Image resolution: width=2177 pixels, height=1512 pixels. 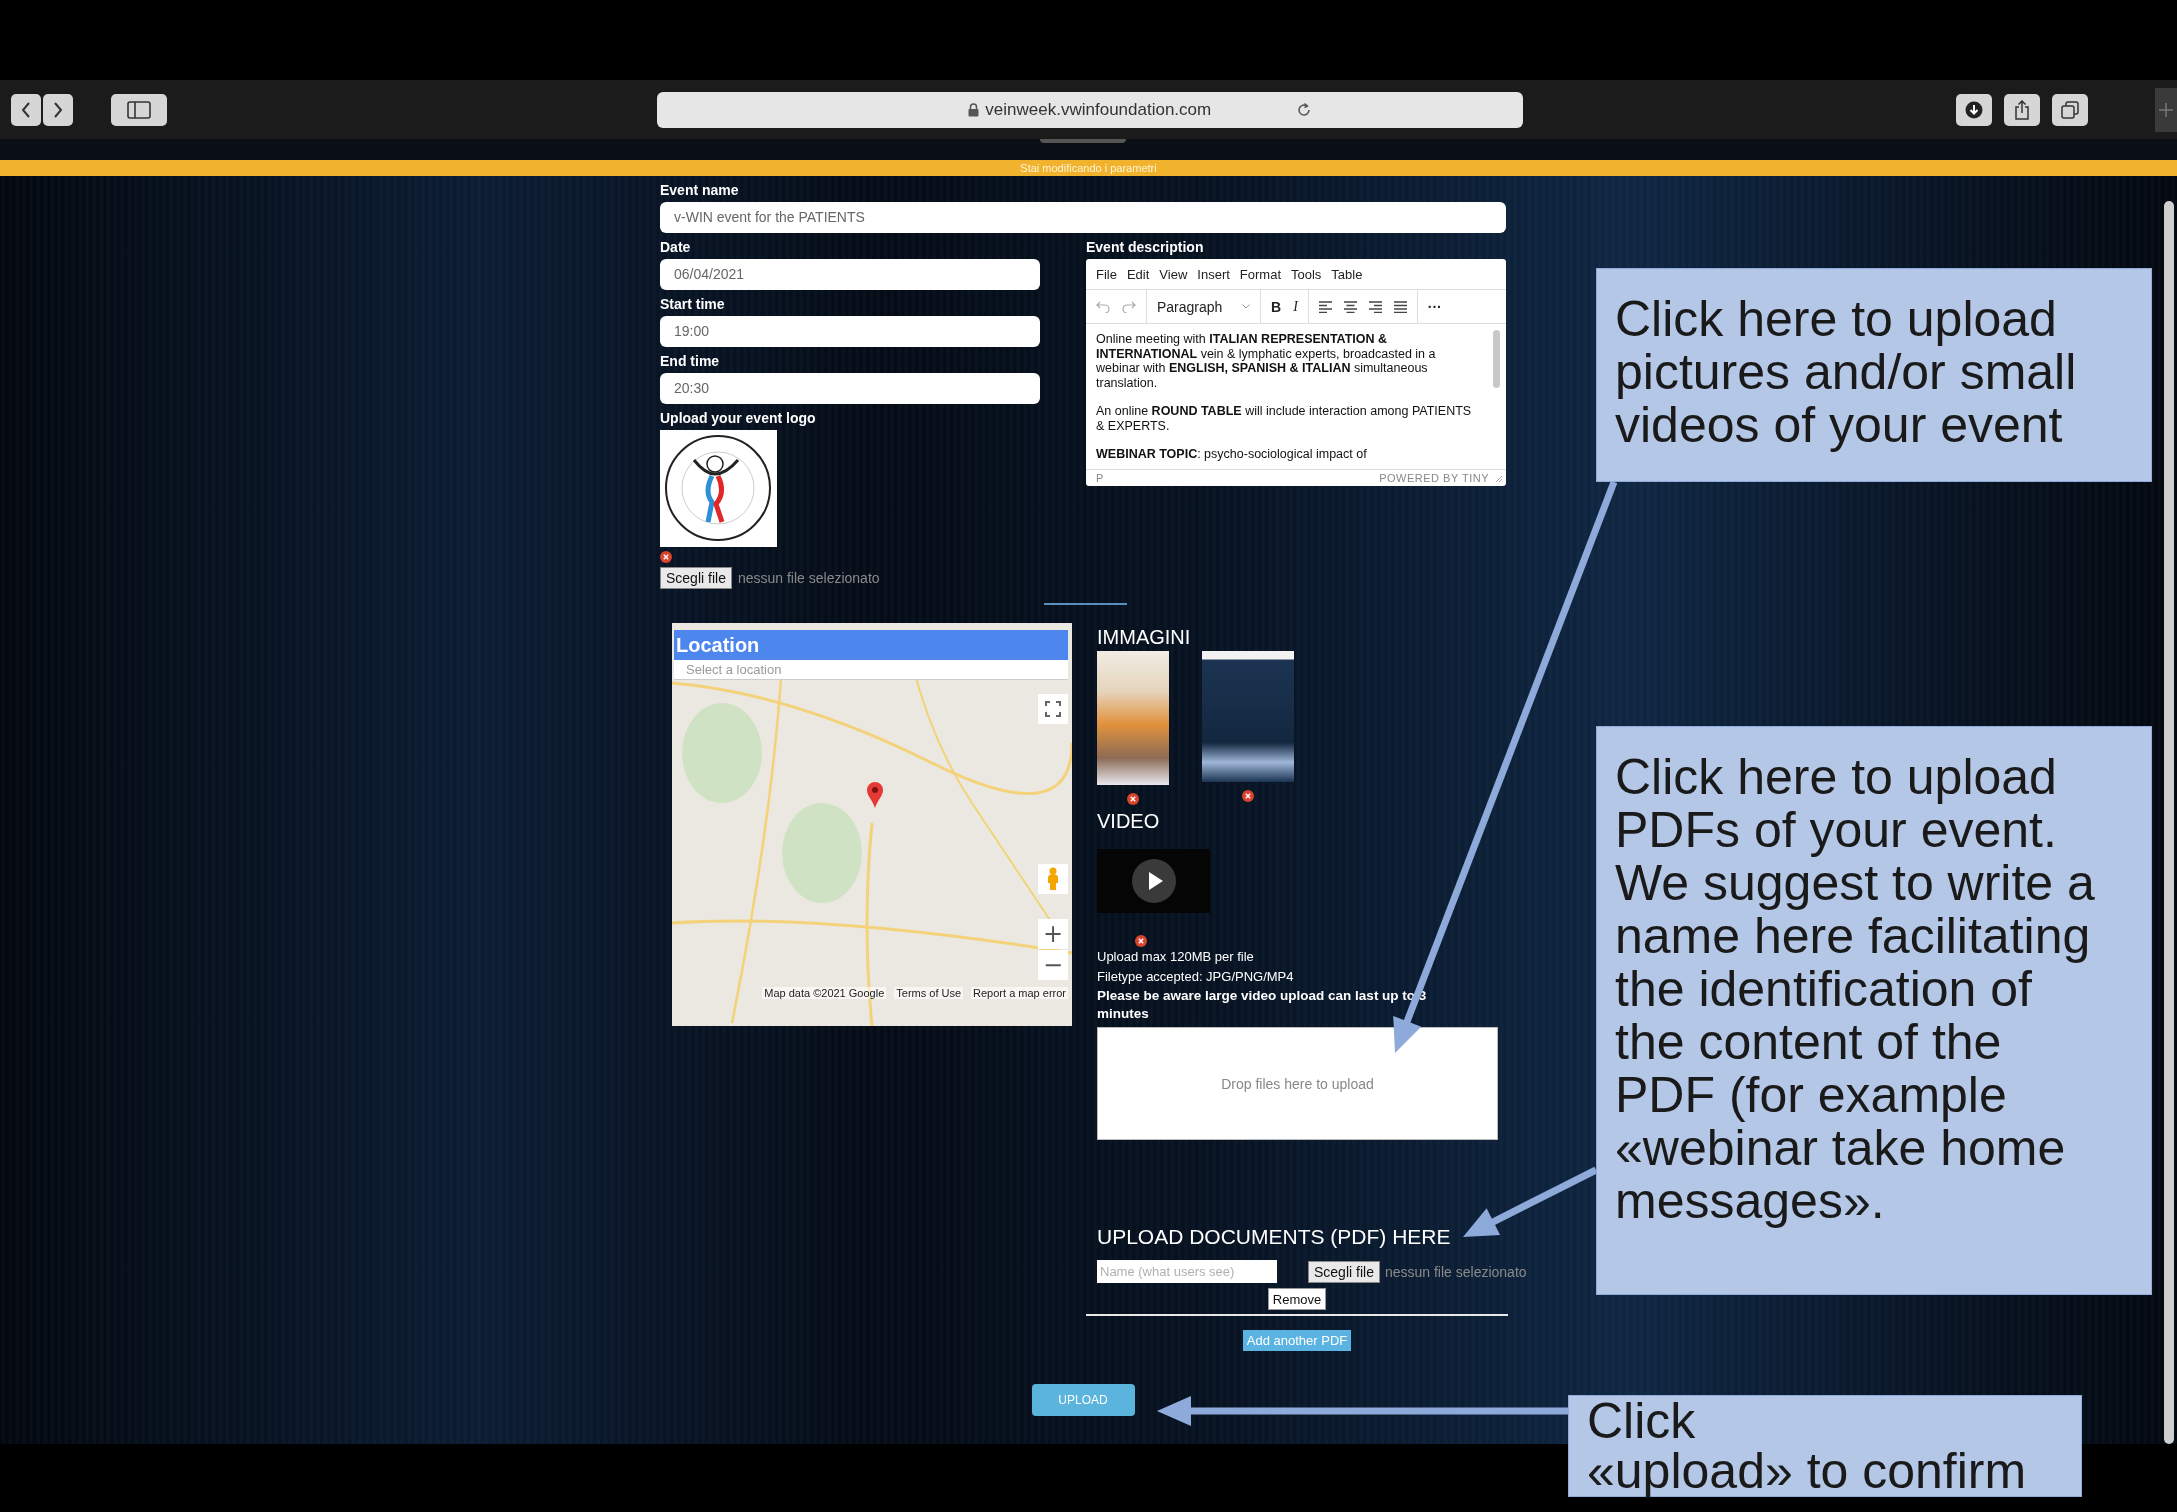 What do you see at coordinates (850, 274) in the screenshot?
I see `text-field: 06/04/2021` at bounding box center [850, 274].